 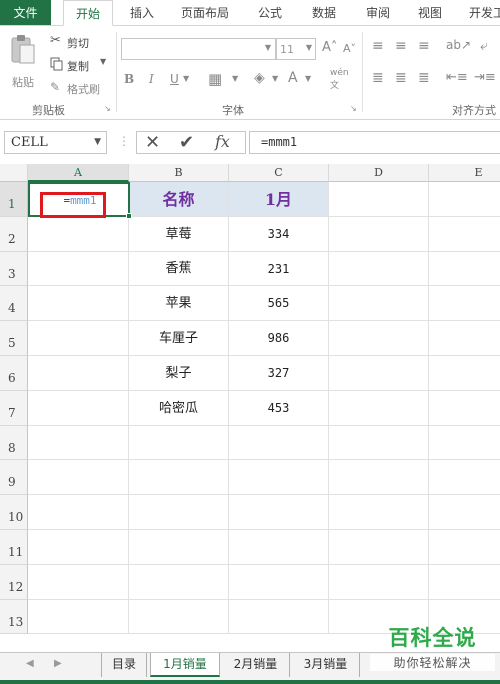 What do you see at coordinates (75, 41) in the screenshot?
I see `cut-button: ✂ 剪切` at bounding box center [75, 41].